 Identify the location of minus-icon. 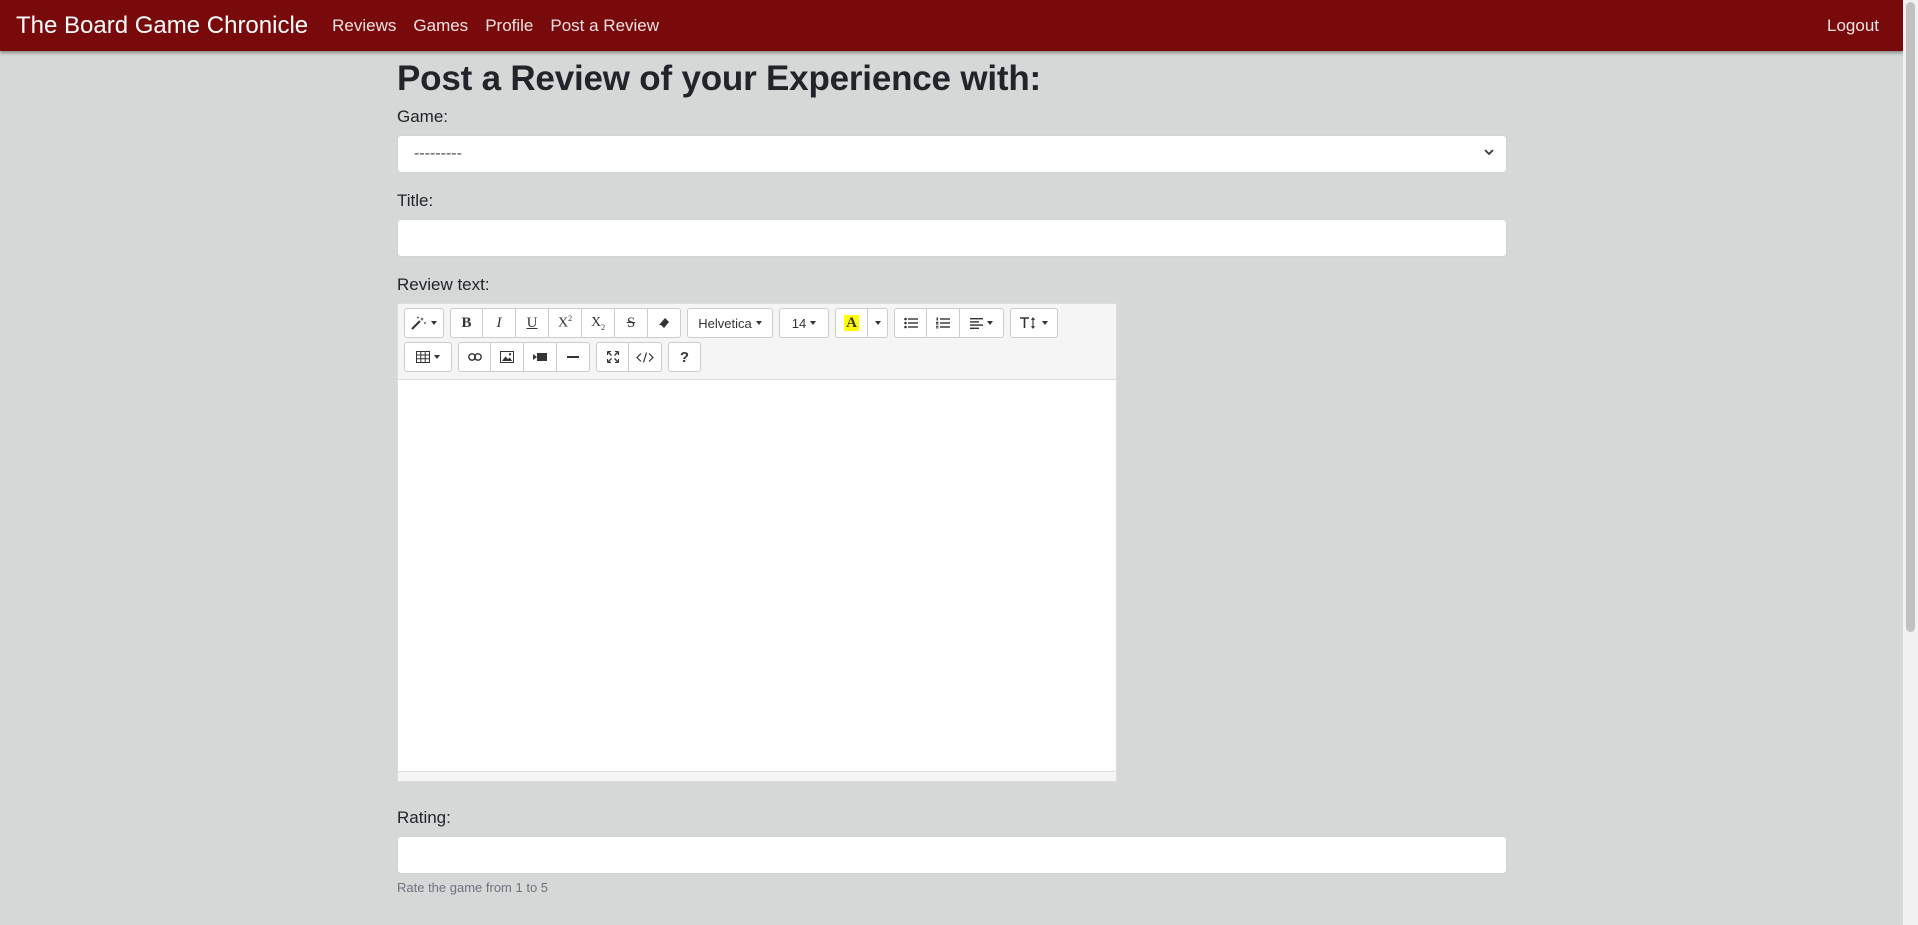
(573, 357).